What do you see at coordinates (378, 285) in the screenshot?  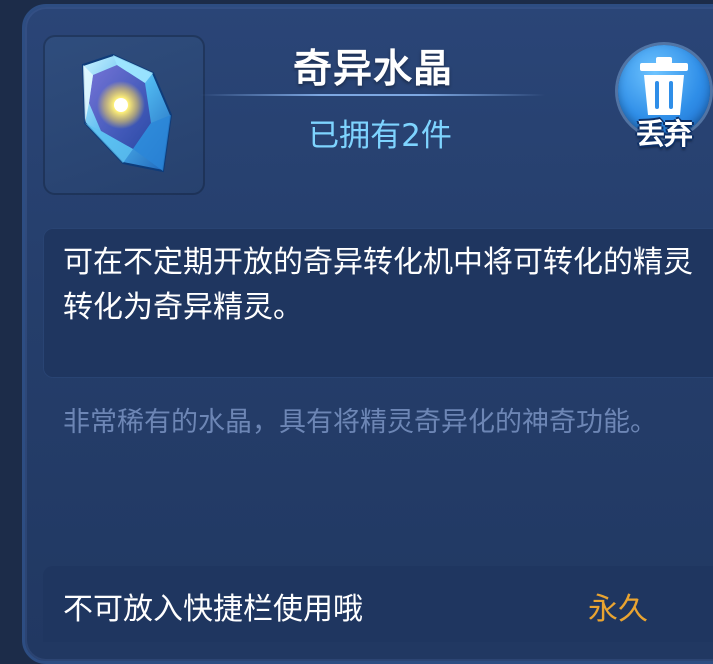 I see `item-description: 可在不定期开放的奇异转化机中将可转化的精灵转化为奇异精灵。` at bounding box center [378, 285].